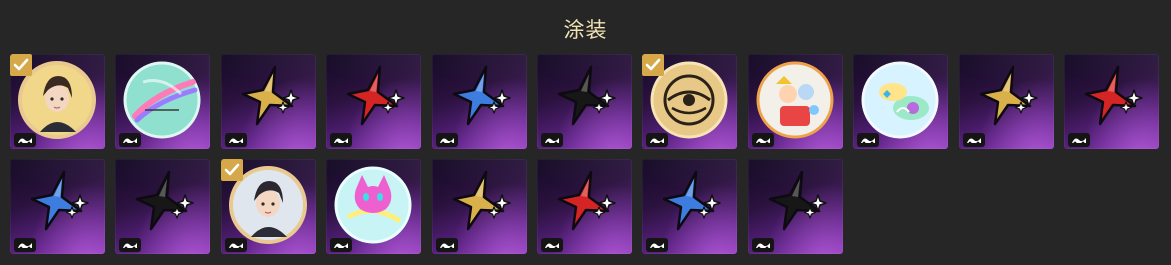 The image size is (1171, 265). I want to click on page-title: 涂装, so click(585, 30).